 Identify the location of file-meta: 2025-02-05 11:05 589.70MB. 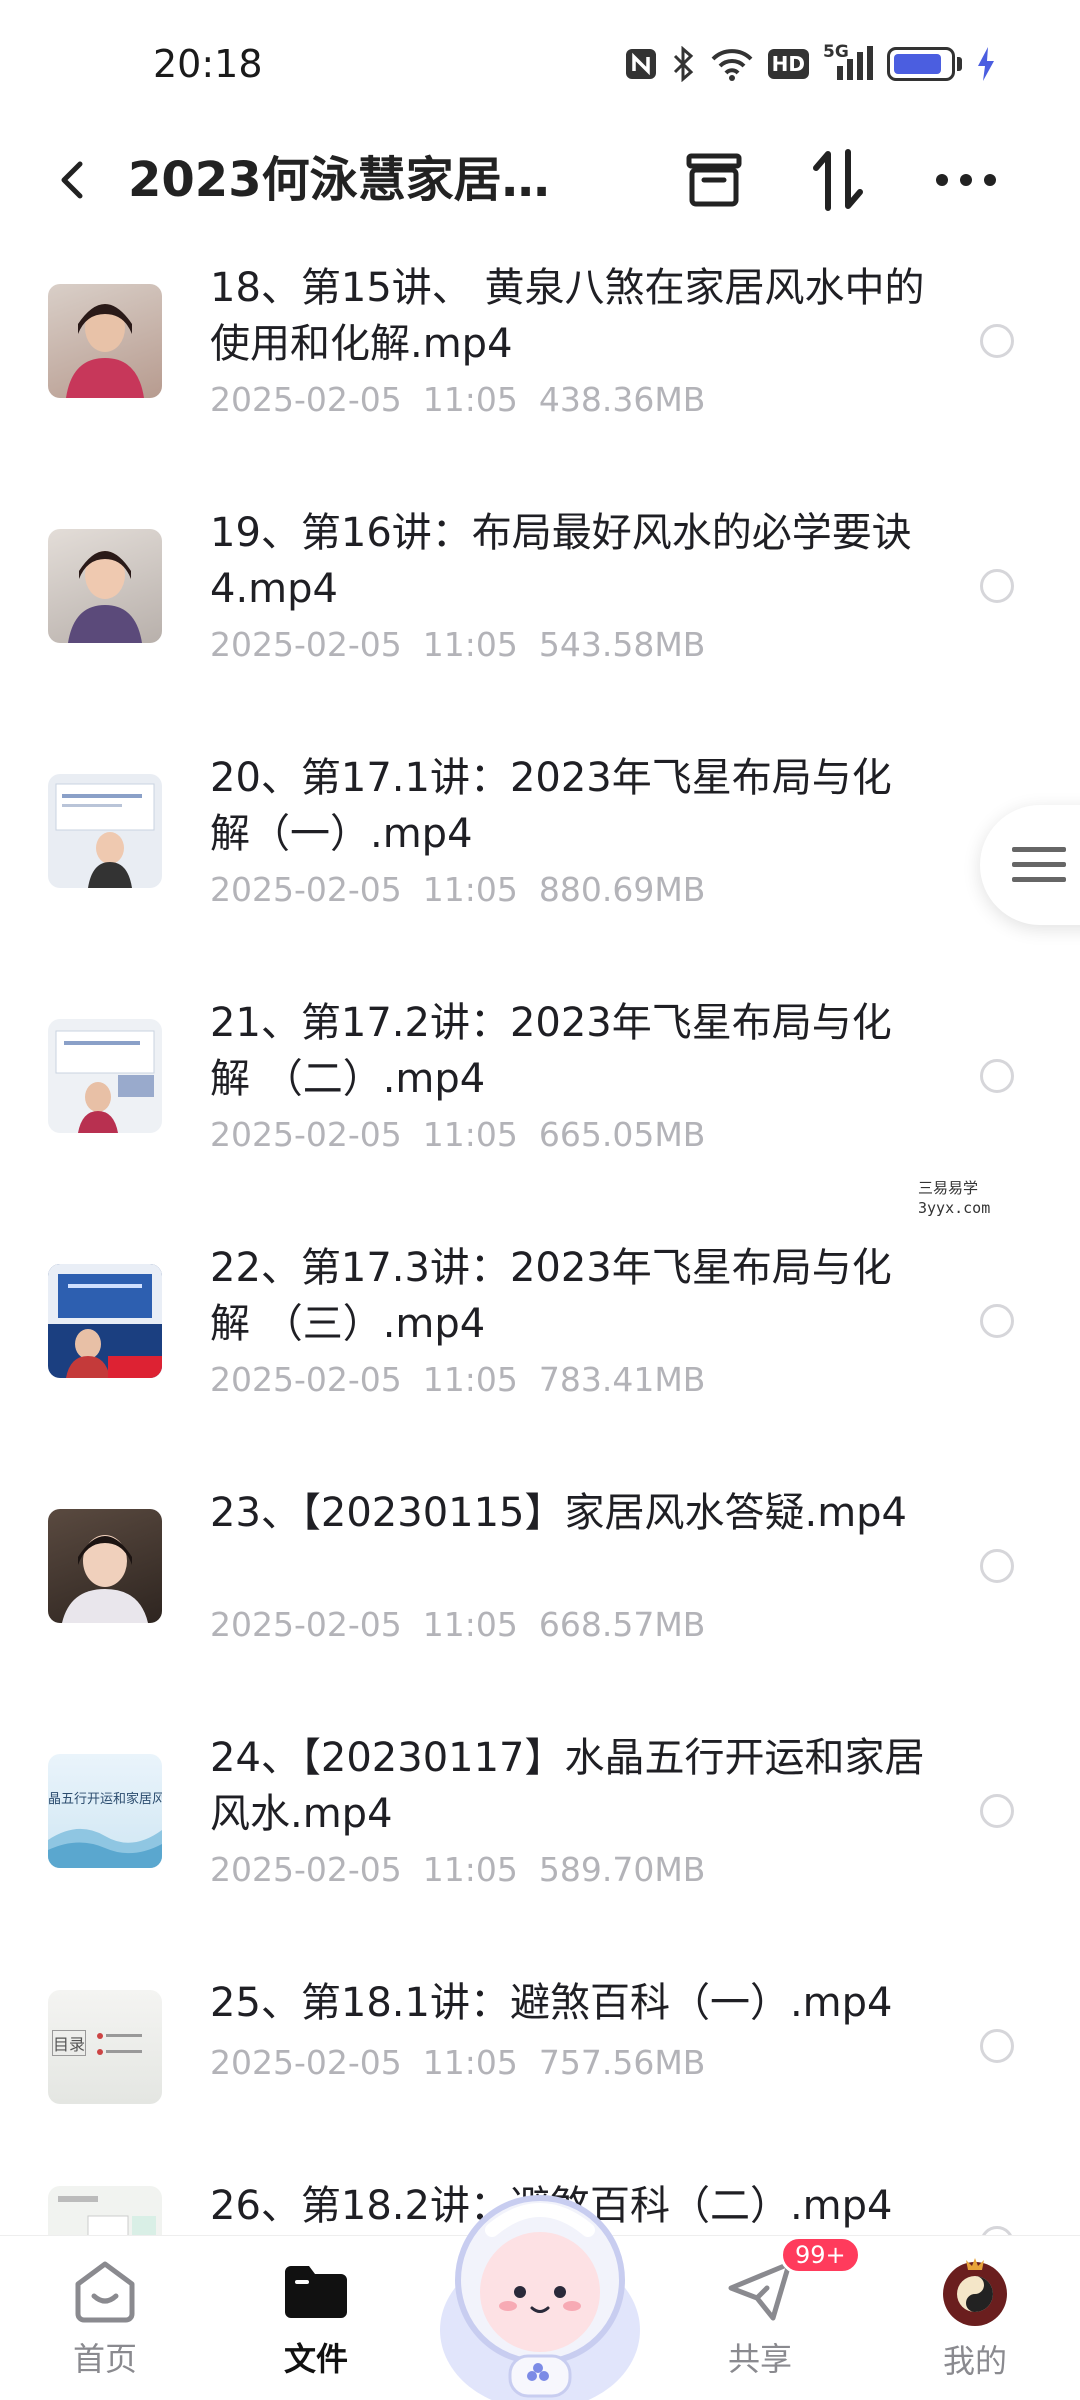
(457, 1869).